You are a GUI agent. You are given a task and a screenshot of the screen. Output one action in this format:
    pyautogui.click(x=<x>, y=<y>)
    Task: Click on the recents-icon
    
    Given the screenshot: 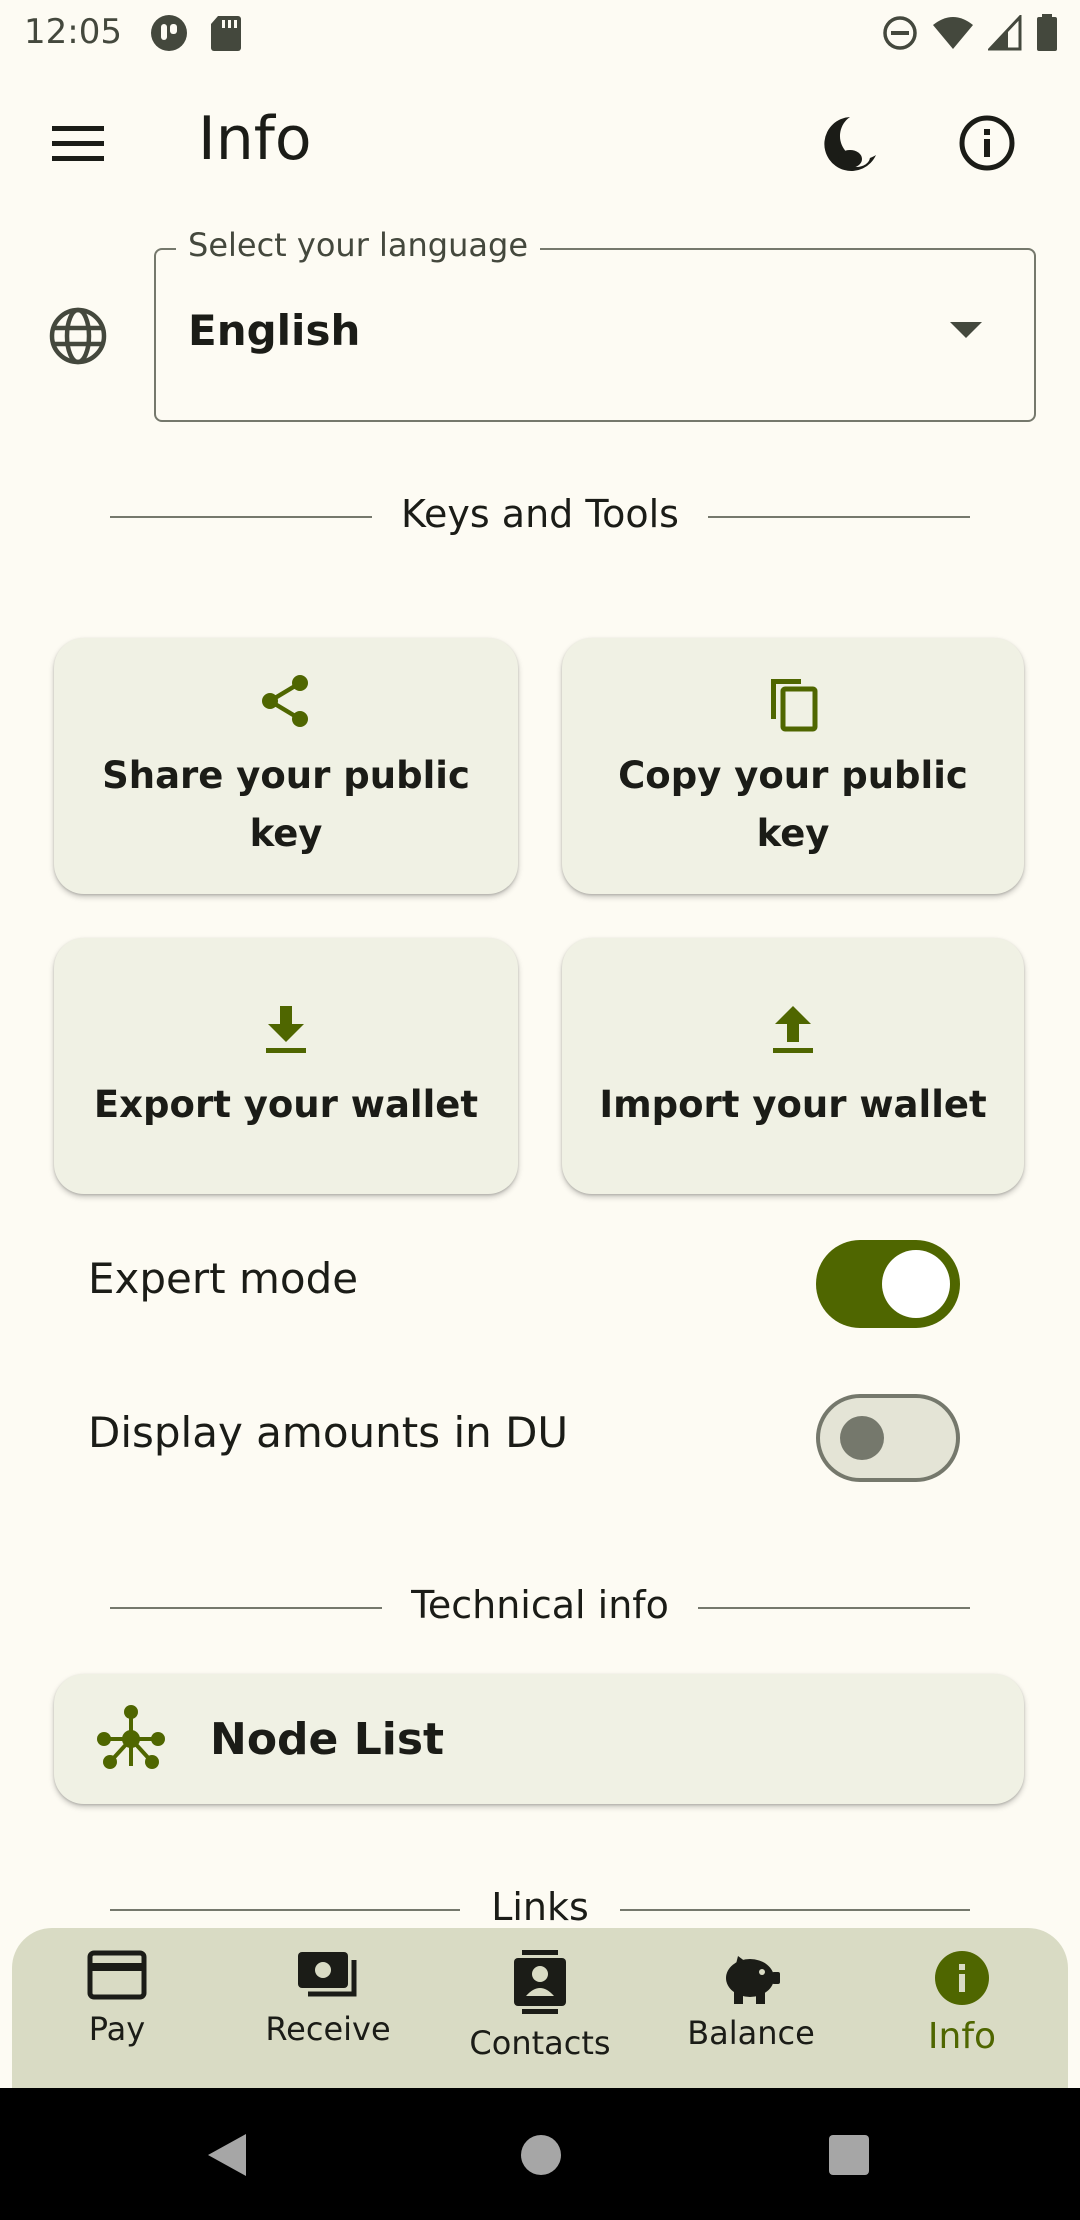 What is the action you would take?
    pyautogui.click(x=849, y=2155)
    